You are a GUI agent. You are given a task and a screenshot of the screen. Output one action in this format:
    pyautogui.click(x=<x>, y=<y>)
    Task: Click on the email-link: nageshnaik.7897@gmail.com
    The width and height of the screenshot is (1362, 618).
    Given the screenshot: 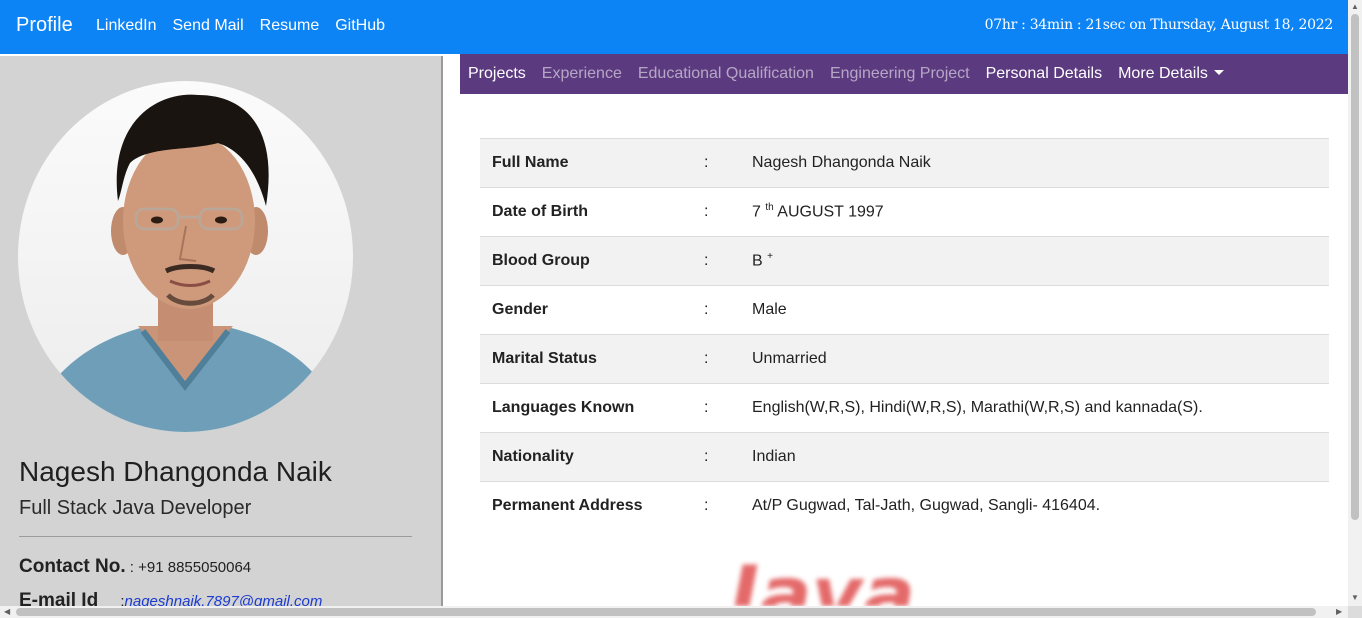 What is the action you would take?
    pyautogui.click(x=224, y=599)
    